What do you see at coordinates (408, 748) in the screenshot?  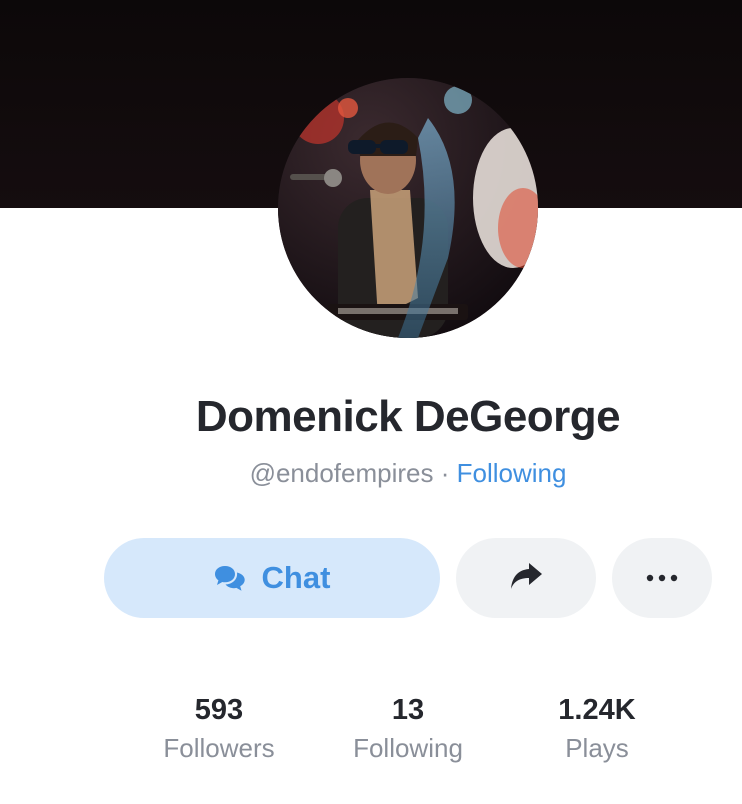 I see `stat-following-label: Following` at bounding box center [408, 748].